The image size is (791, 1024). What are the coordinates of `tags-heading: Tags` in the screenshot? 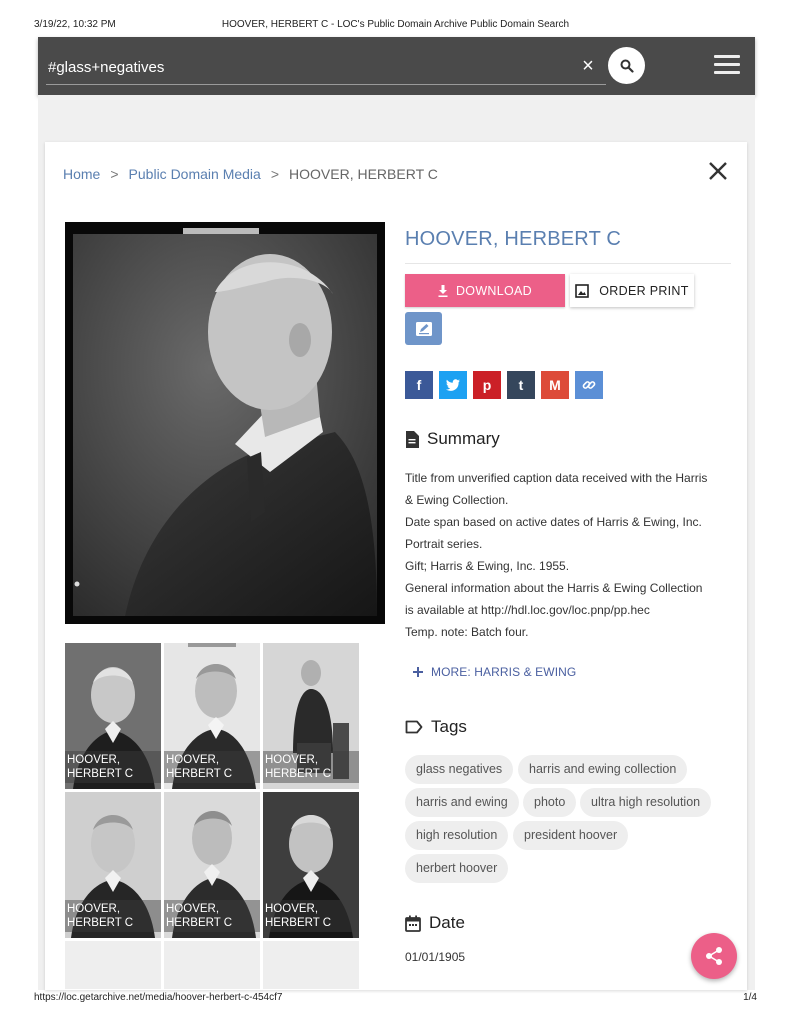 It's located at (436, 727).